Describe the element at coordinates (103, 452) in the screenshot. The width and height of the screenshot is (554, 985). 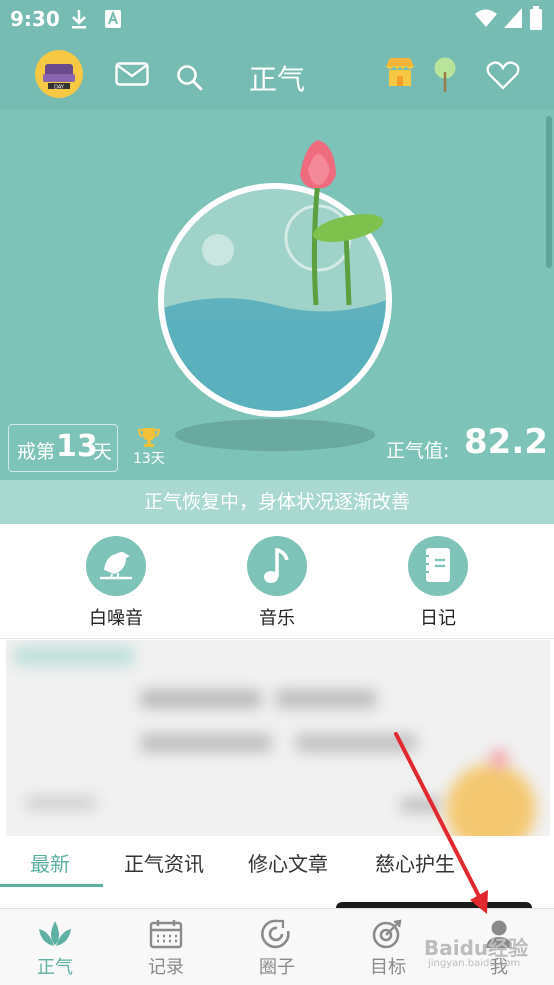
I see `abstain-suffix: 天` at that location.